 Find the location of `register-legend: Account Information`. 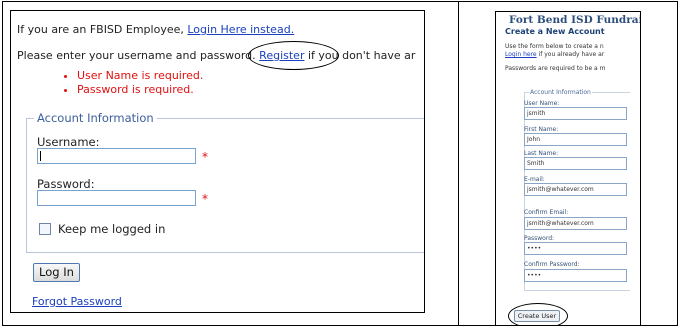

register-legend: Account Information is located at coordinates (560, 92).